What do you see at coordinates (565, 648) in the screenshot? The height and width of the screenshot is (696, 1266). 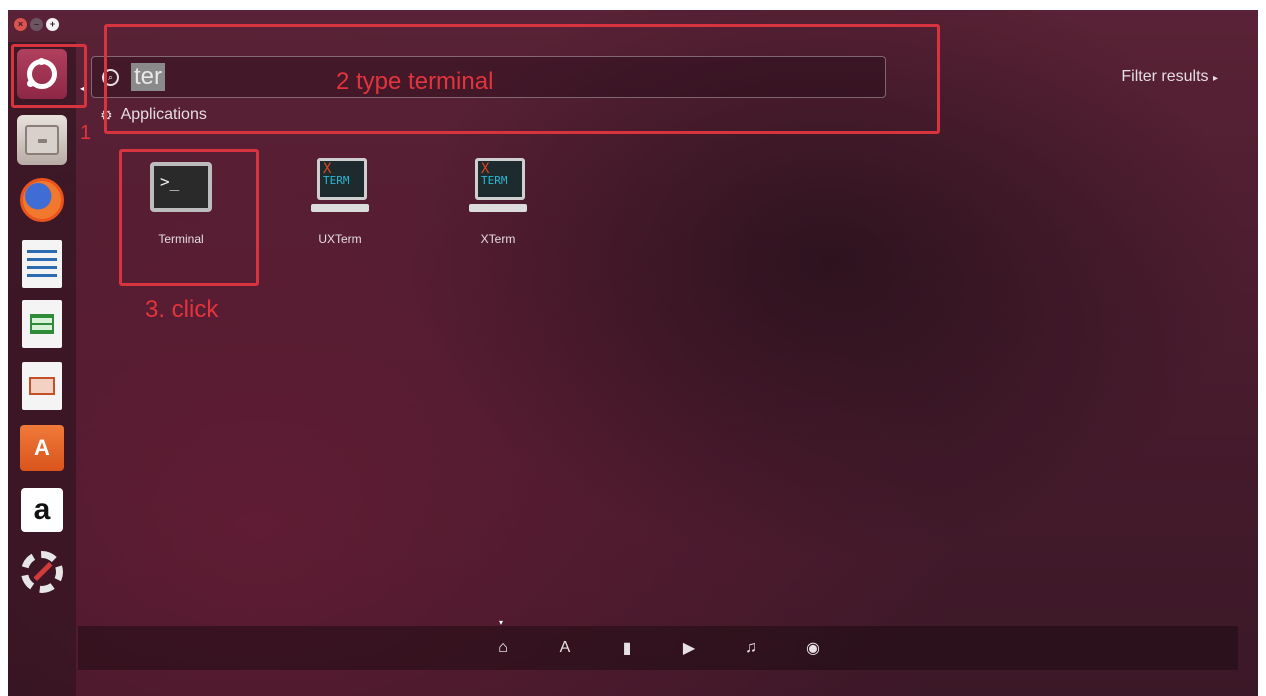 I see `applications-icon: A` at bounding box center [565, 648].